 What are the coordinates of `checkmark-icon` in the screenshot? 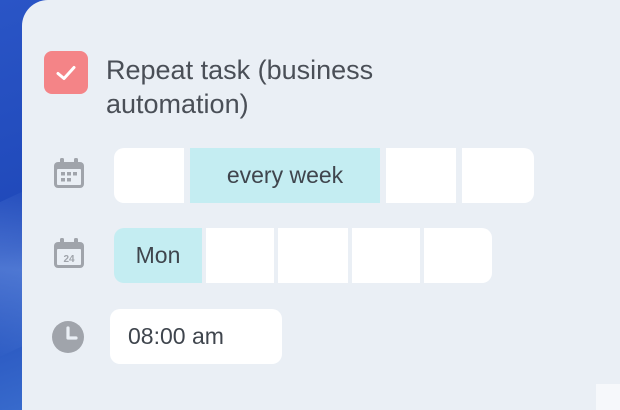 It's located at (66, 72).